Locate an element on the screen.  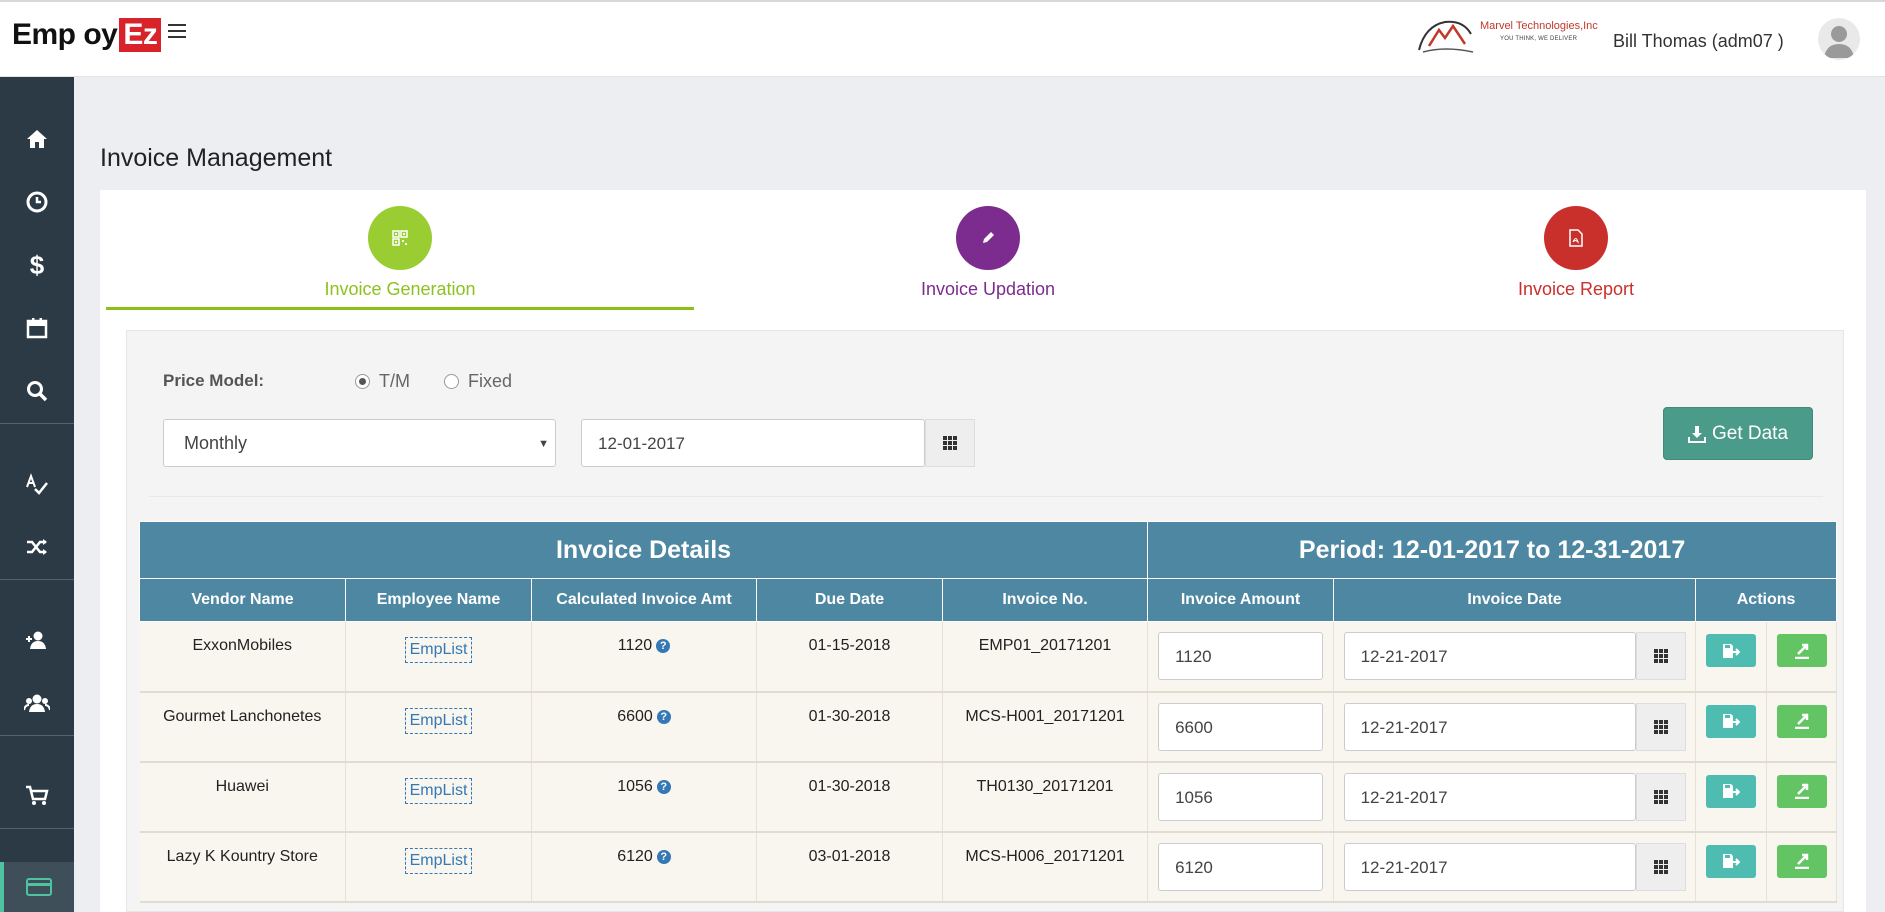
invoice-number: EMP01_20171201 is located at coordinates (1045, 657).